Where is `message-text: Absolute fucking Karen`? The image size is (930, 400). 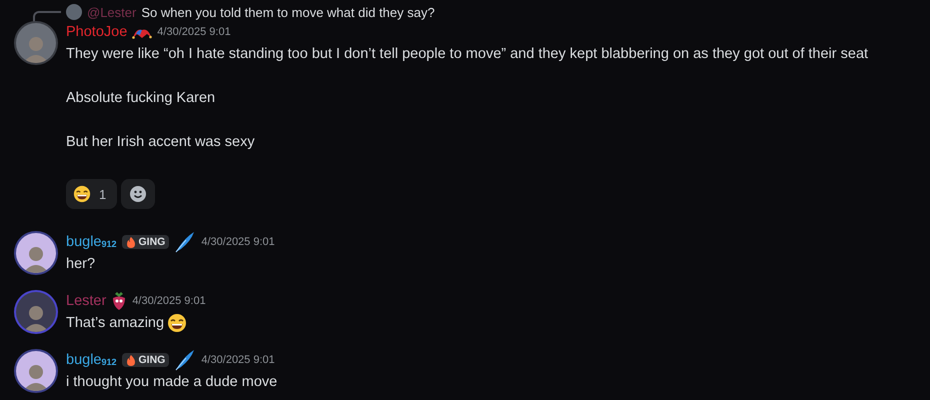
message-text: Absolute fucking Karen is located at coordinates (141, 98).